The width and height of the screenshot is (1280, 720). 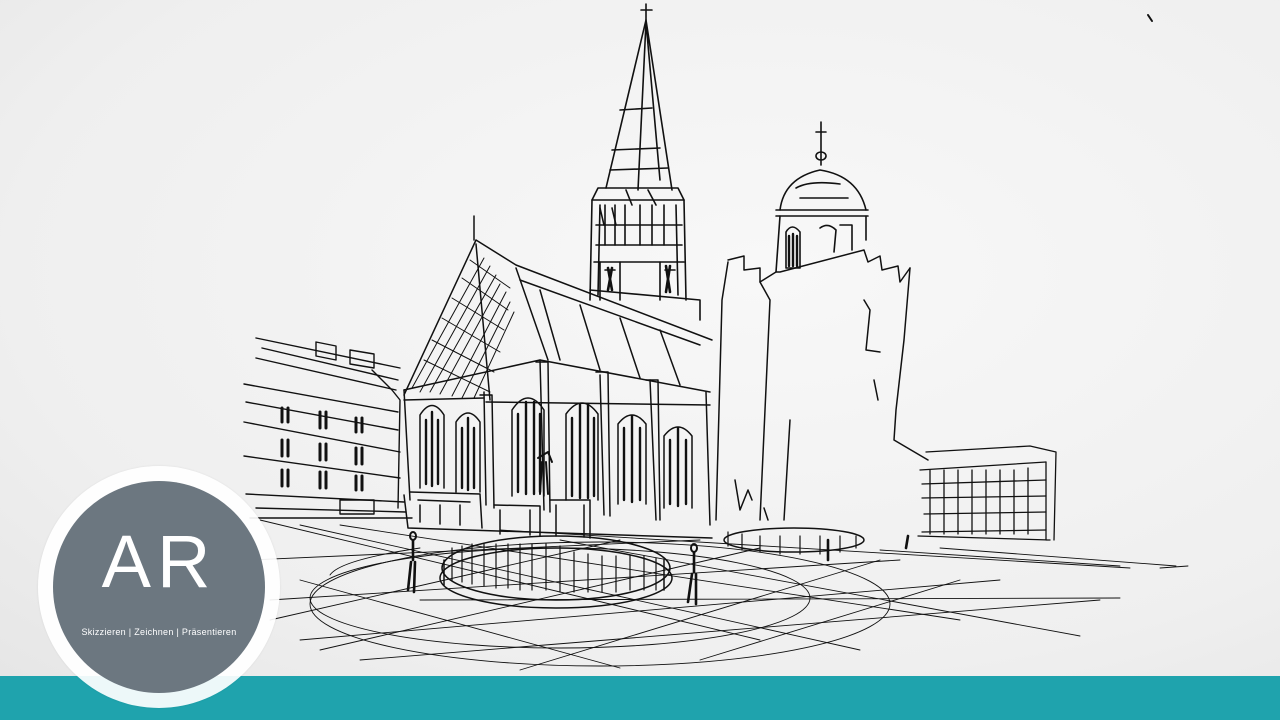 I want to click on logo-tagline: Skizzieren | Zeichnen | Präsentieren, so click(x=159, y=632).